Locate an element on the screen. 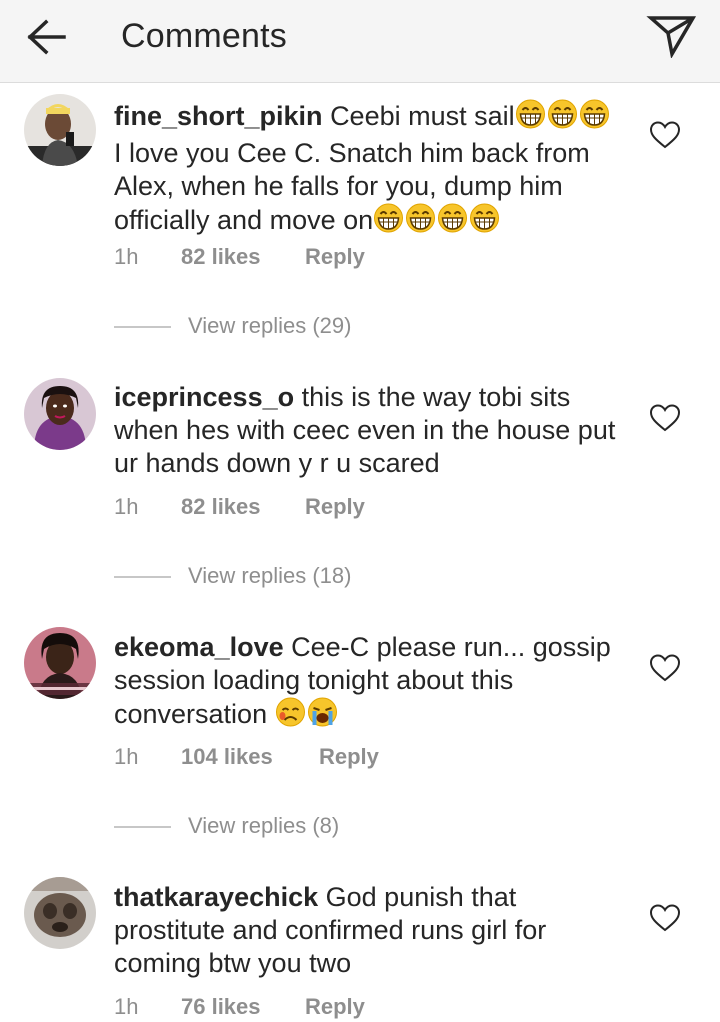  comment-message: Ceebi must sail is located at coordinates (422, 116).